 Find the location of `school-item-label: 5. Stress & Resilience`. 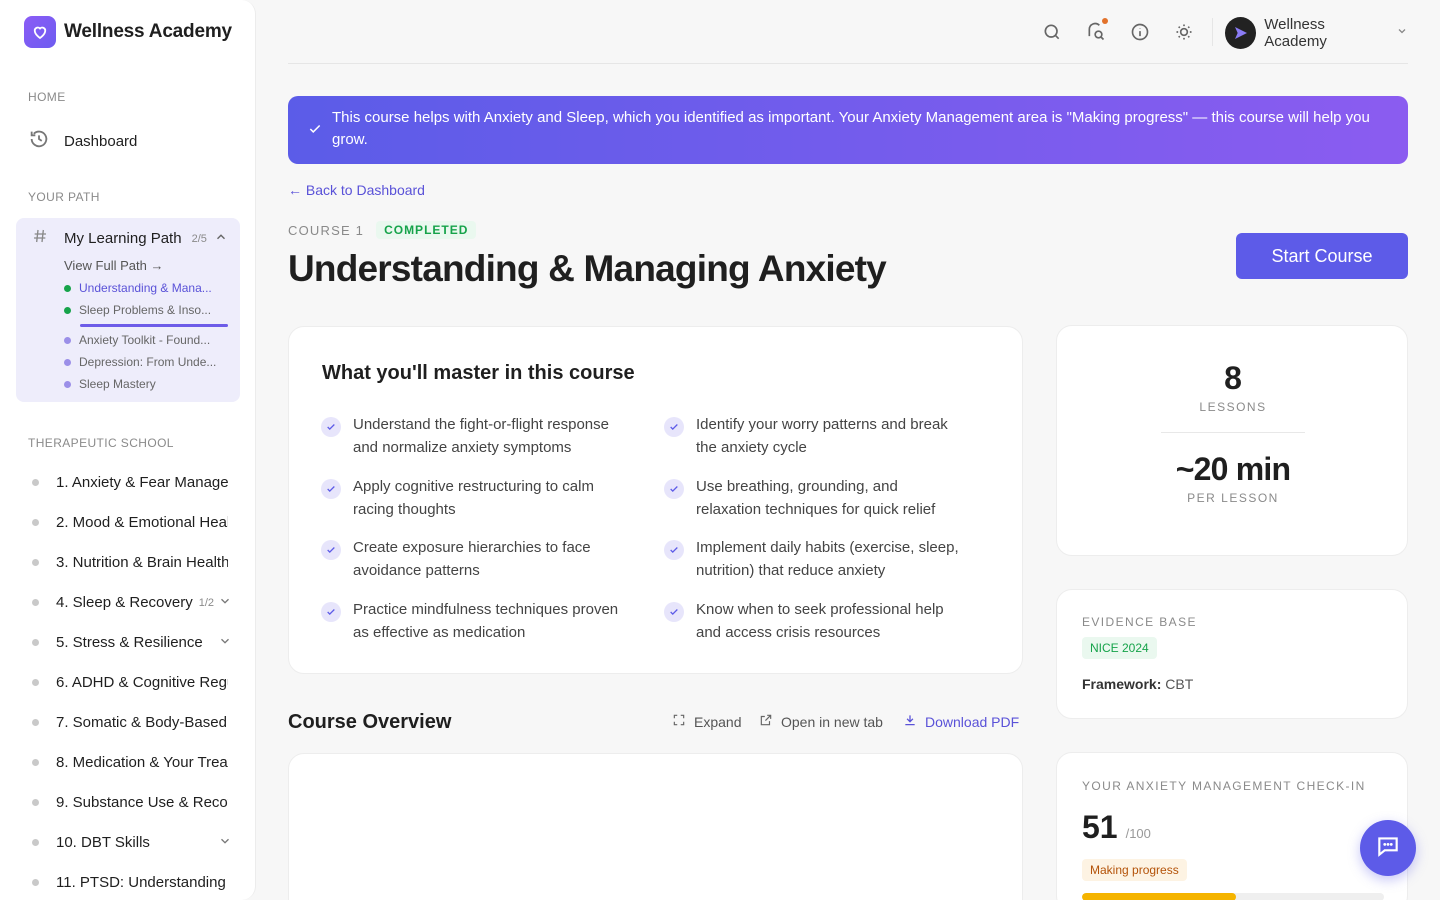

school-item-label: 5. Stress & Resilience is located at coordinates (129, 642).